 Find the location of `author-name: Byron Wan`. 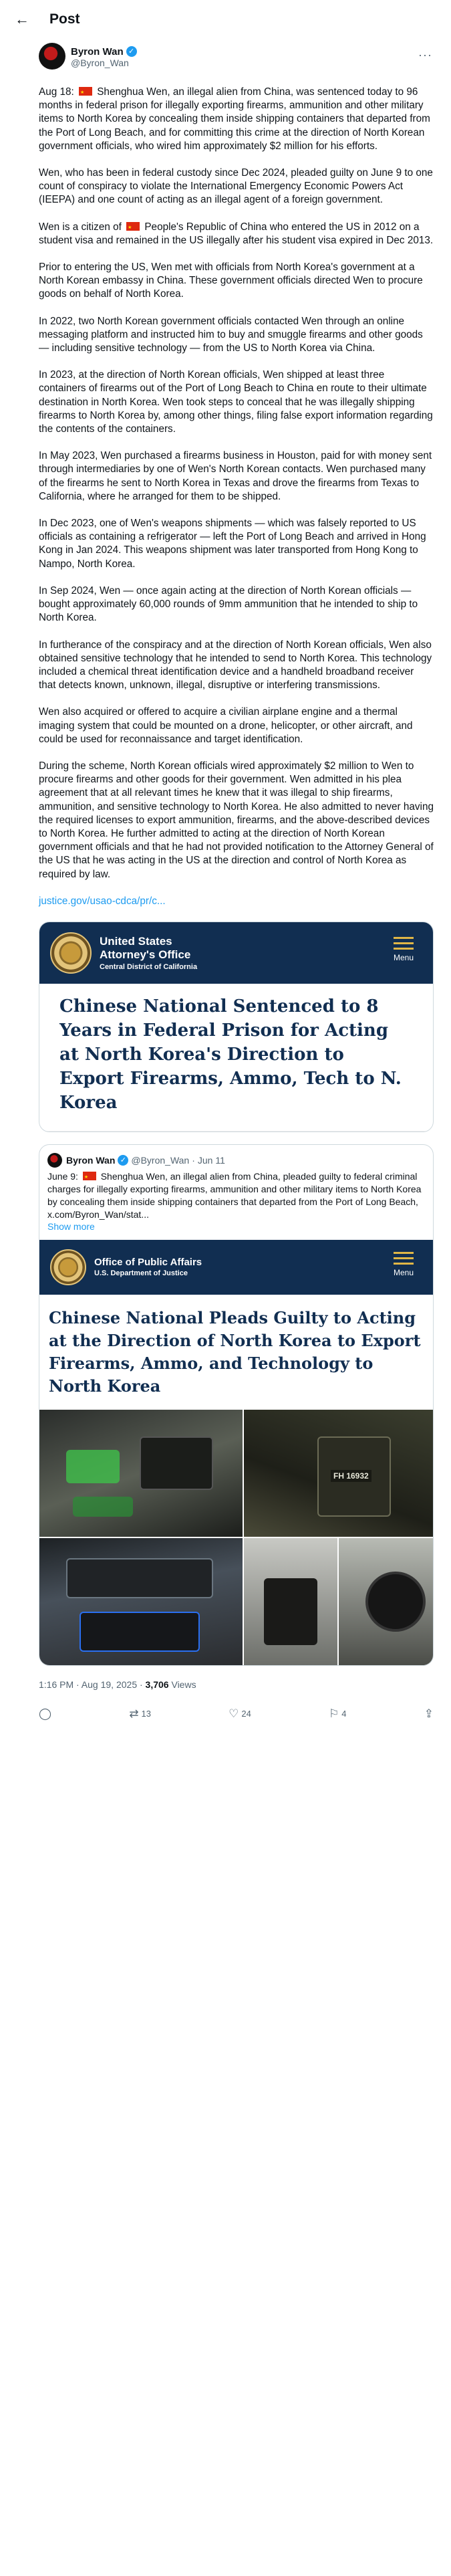

author-name: Byron Wan is located at coordinates (97, 52).